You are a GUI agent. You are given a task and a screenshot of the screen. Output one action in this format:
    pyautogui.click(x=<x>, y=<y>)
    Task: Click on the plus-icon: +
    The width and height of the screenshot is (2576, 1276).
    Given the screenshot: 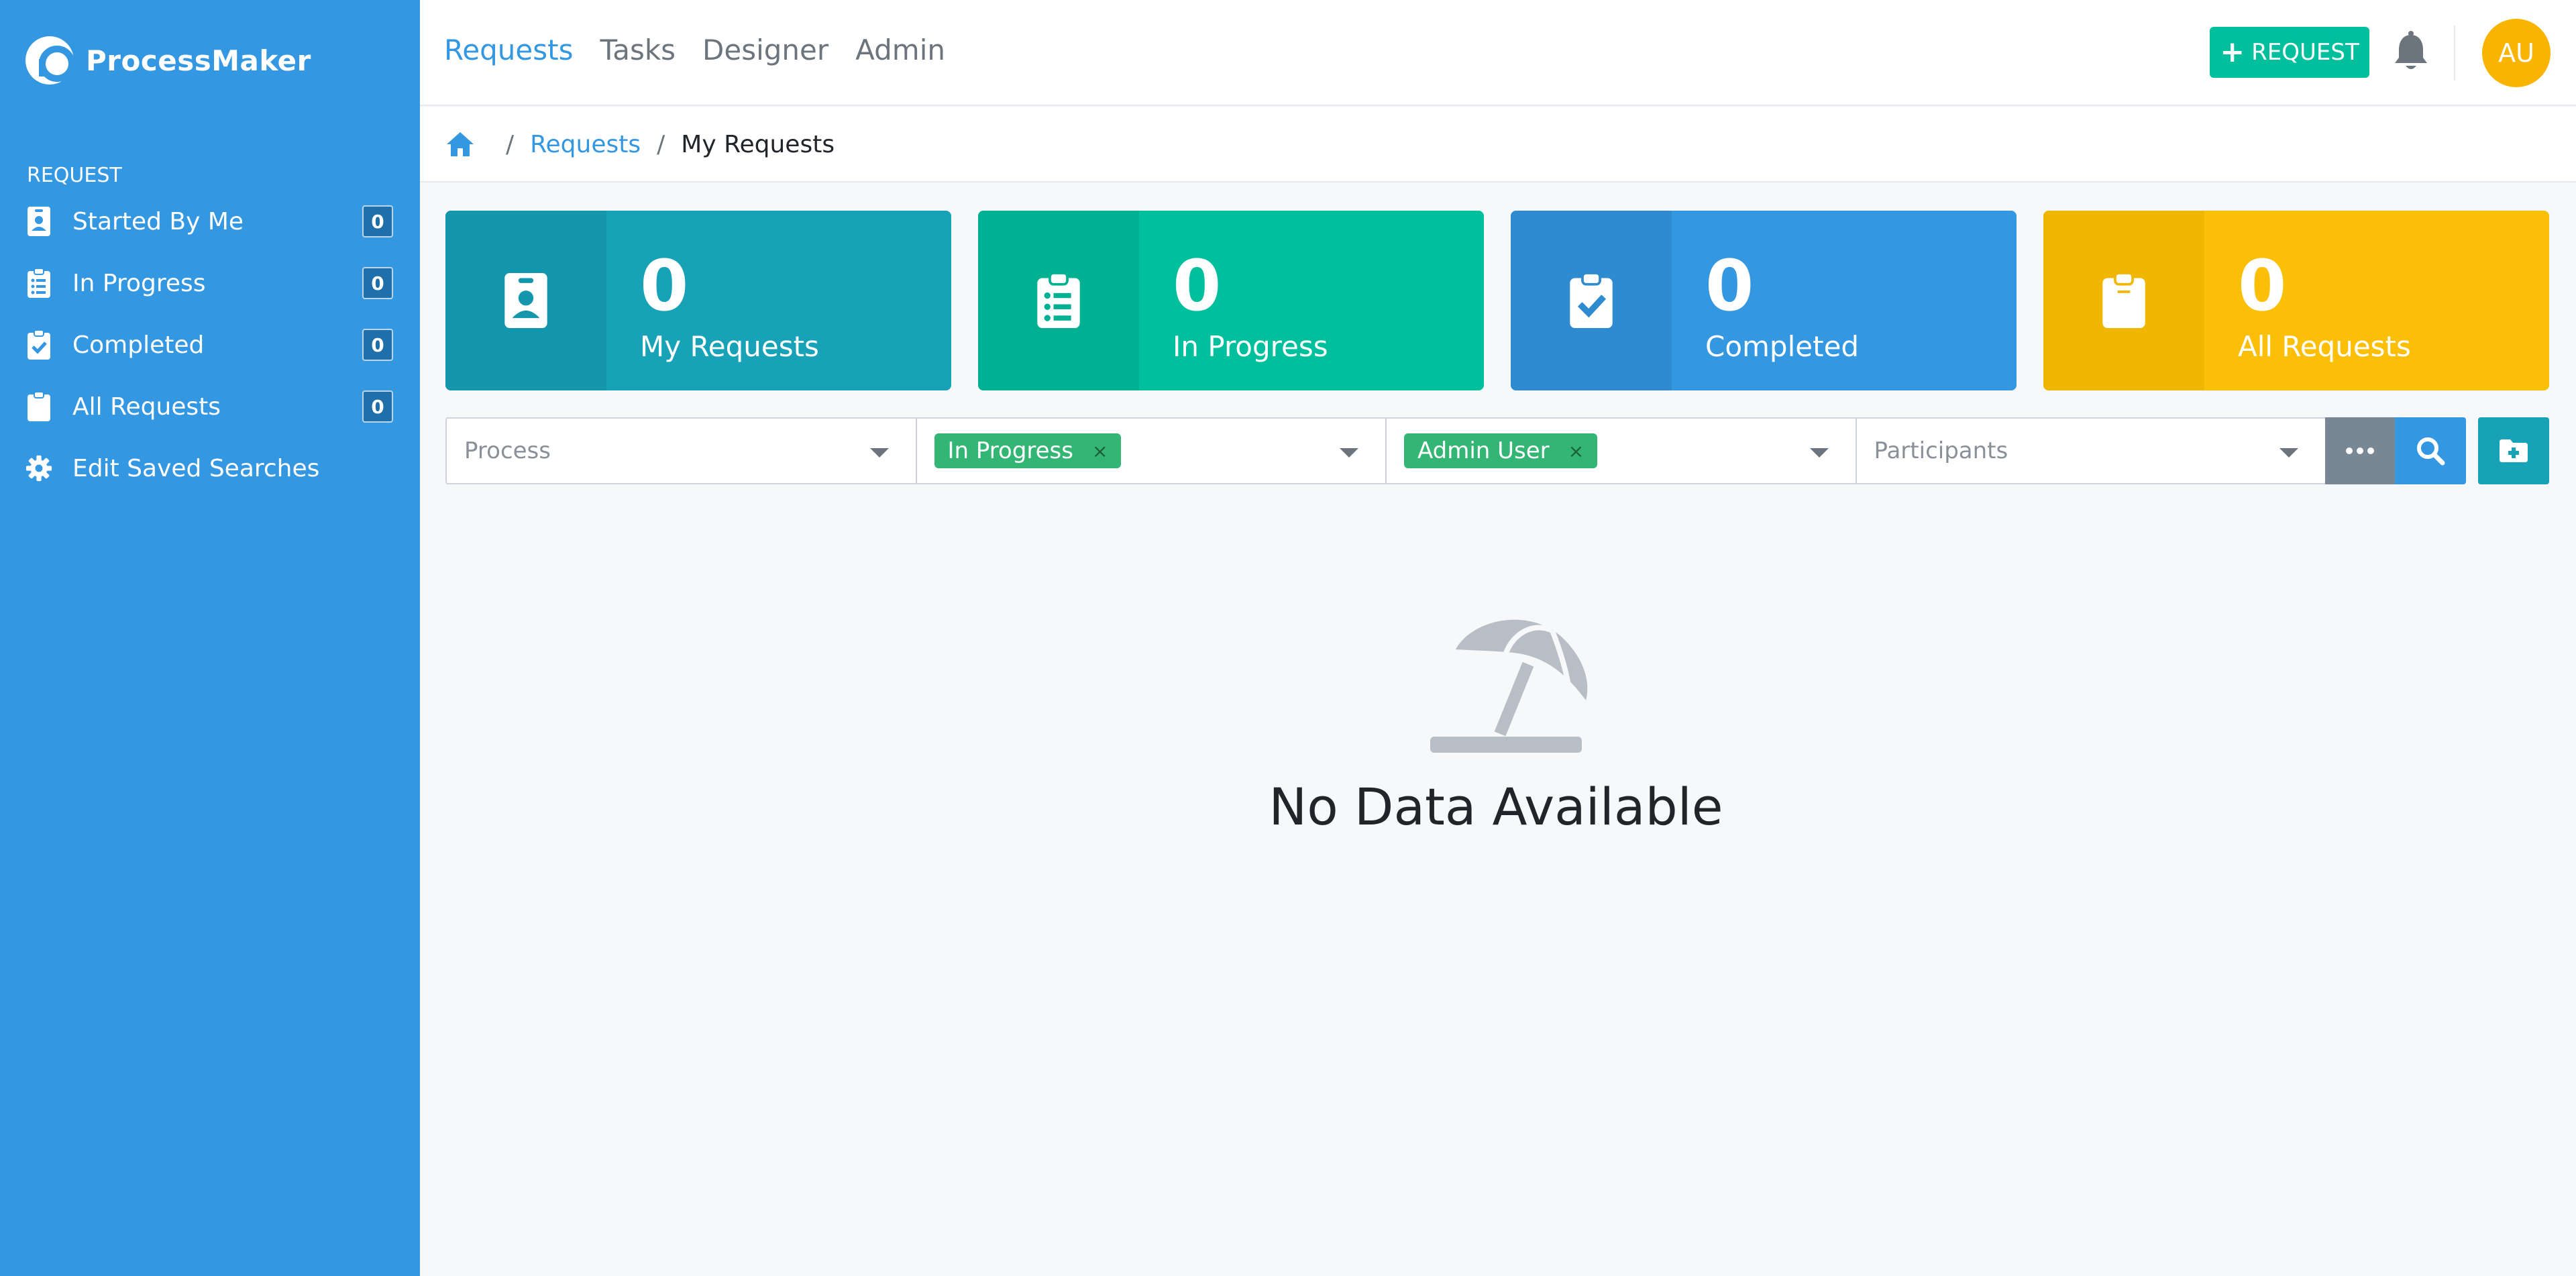 What is the action you would take?
    pyautogui.click(x=2232, y=52)
    